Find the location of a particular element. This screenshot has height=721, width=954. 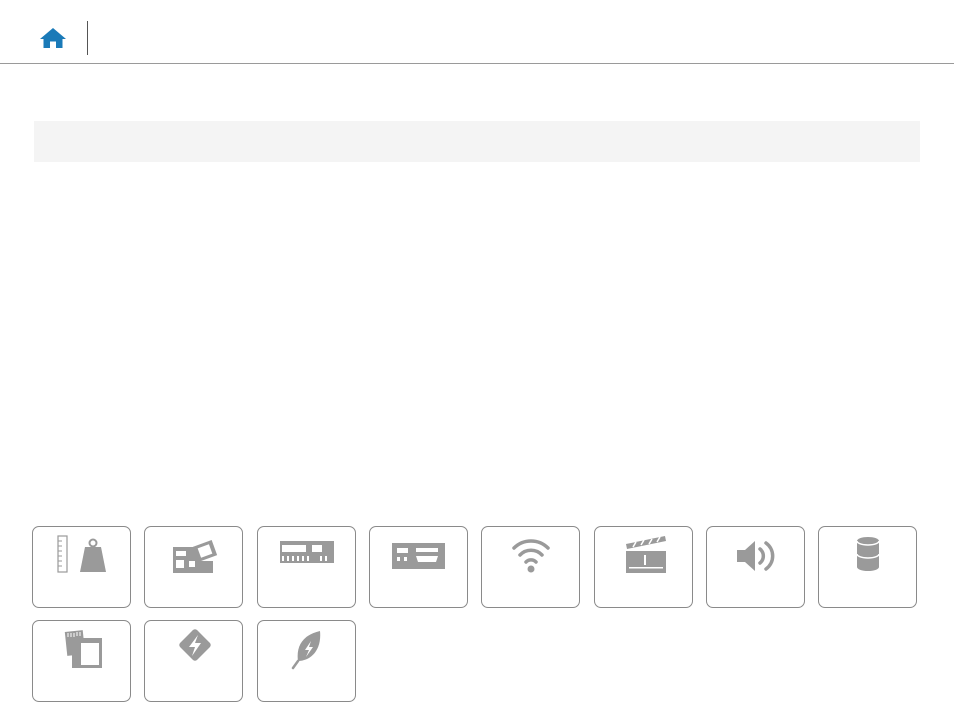

home-button is located at coordinates (53, 38).